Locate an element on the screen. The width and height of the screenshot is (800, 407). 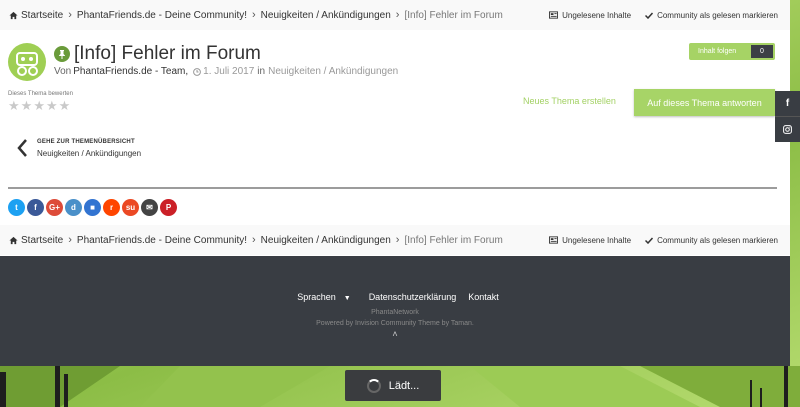
avatar is located at coordinates (27, 62).